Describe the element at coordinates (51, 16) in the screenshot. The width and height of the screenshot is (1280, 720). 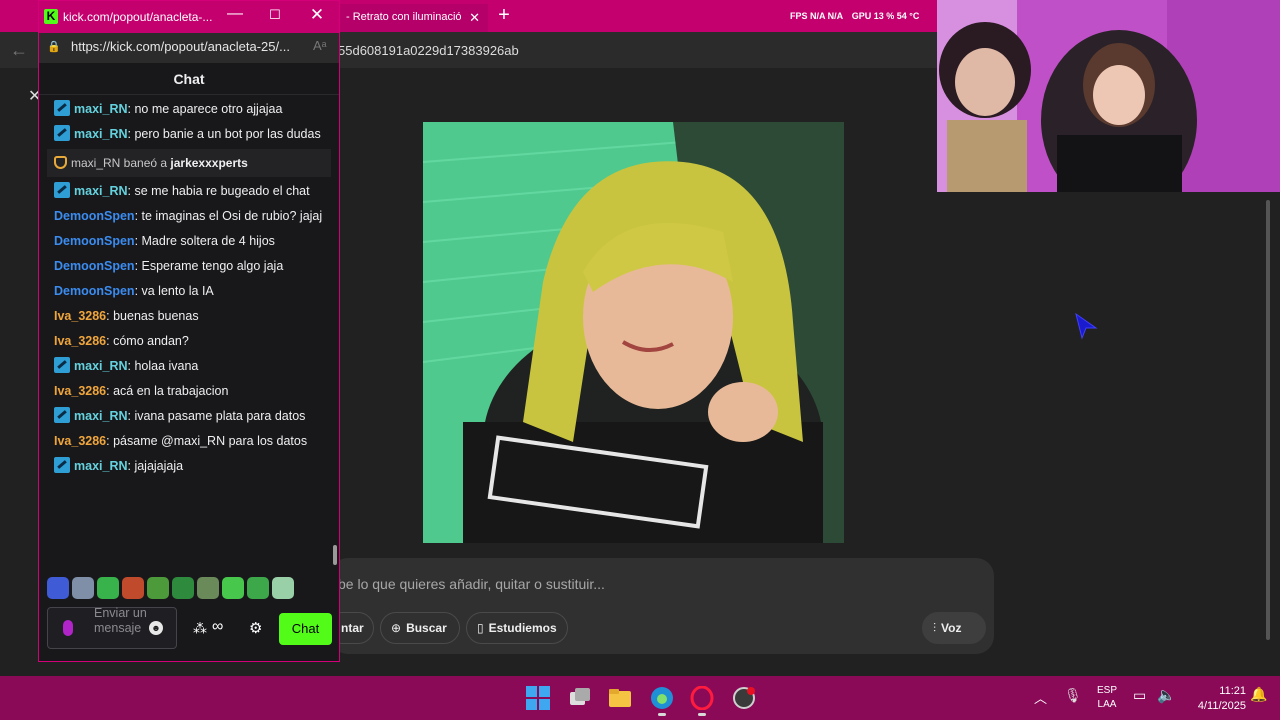
I see `kick-logo-icon: K` at that location.